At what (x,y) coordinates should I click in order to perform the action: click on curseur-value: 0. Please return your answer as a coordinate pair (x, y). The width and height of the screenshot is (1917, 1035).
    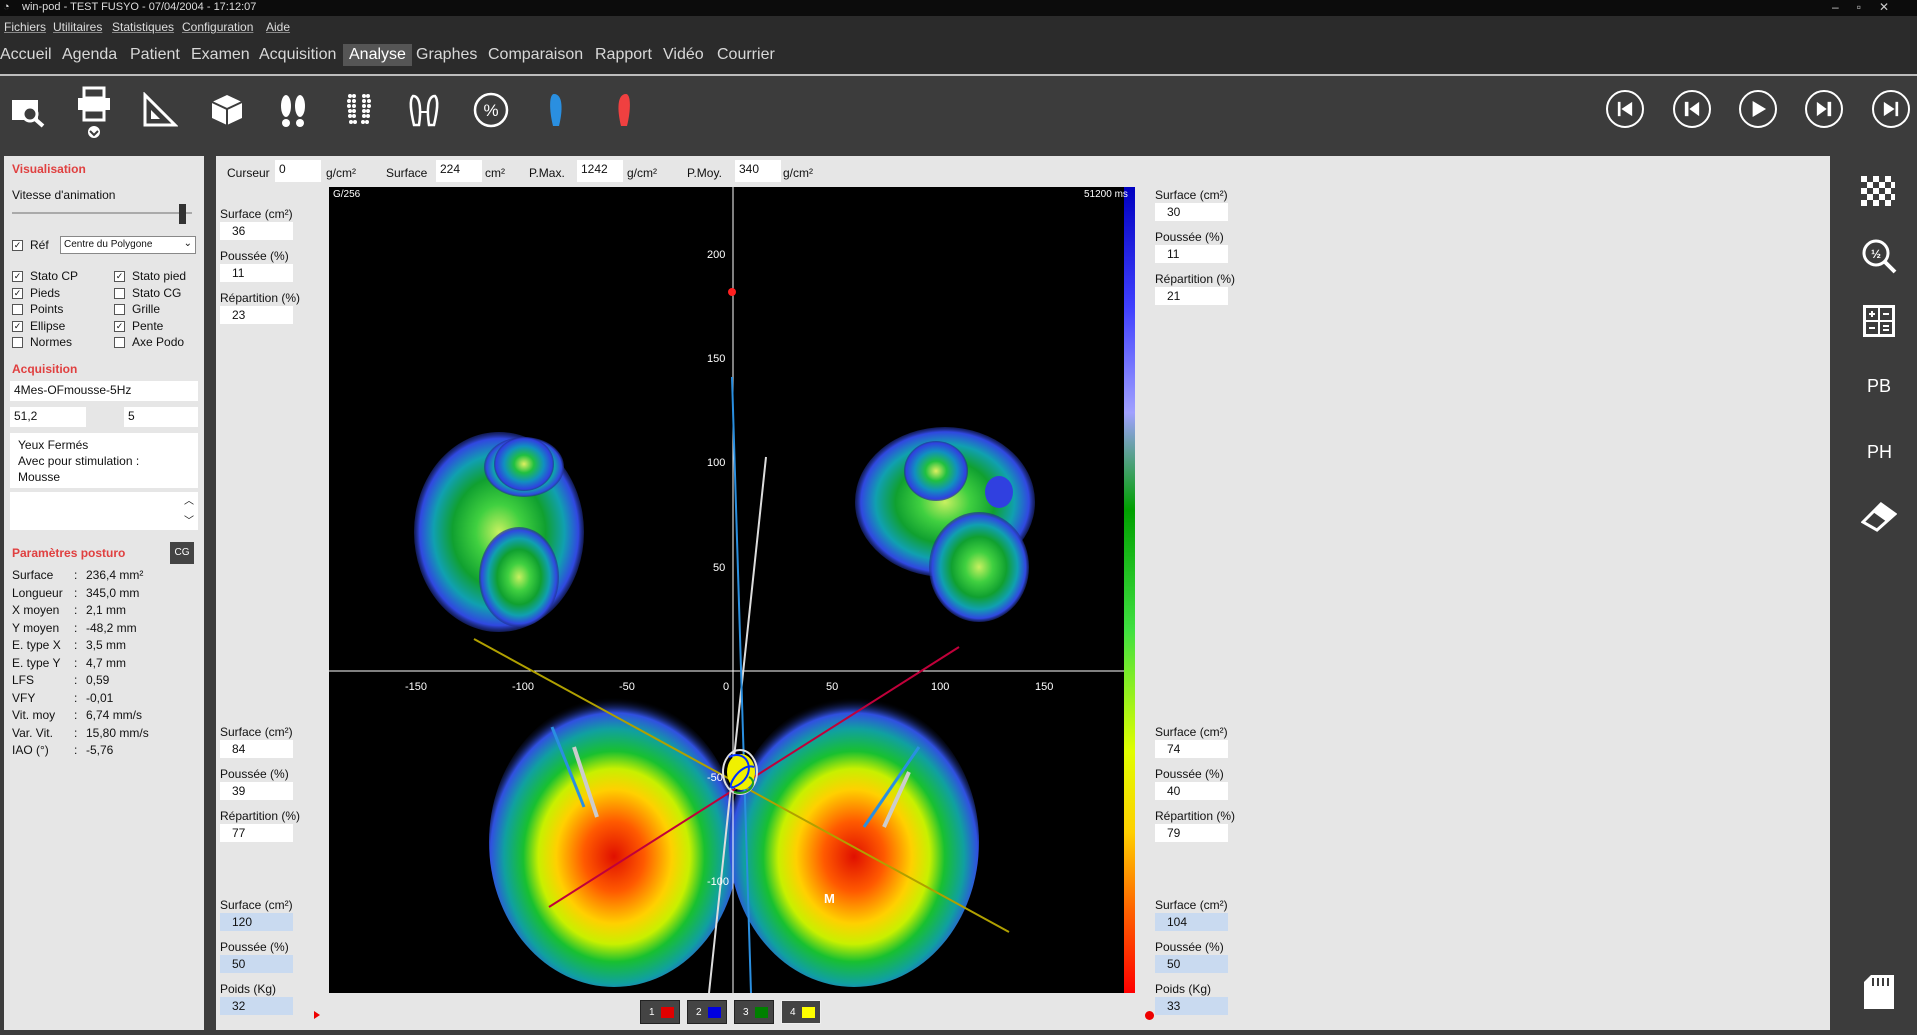
    Looking at the image, I should click on (298, 171).